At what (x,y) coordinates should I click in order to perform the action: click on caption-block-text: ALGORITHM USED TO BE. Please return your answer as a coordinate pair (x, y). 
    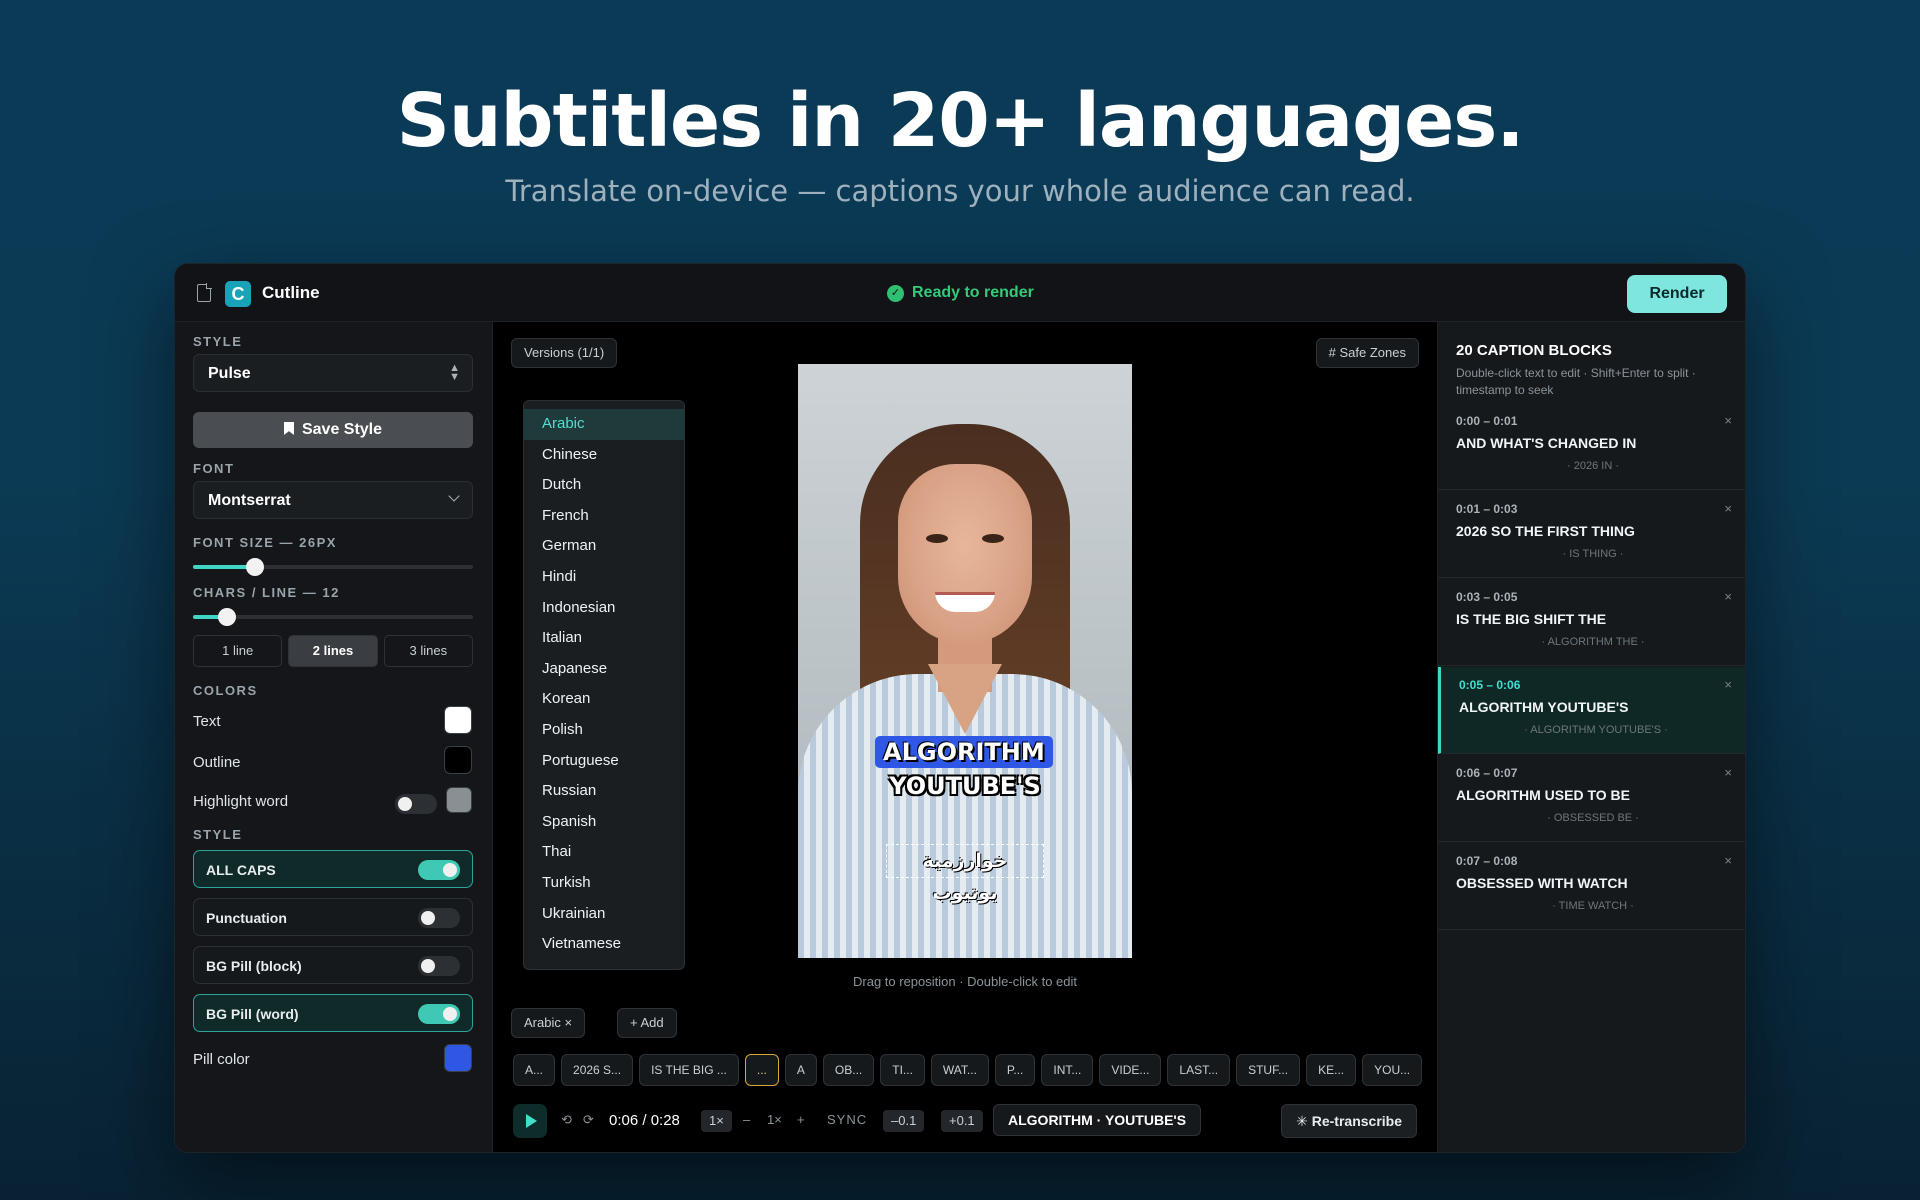
    Looking at the image, I should click on (1543, 795).